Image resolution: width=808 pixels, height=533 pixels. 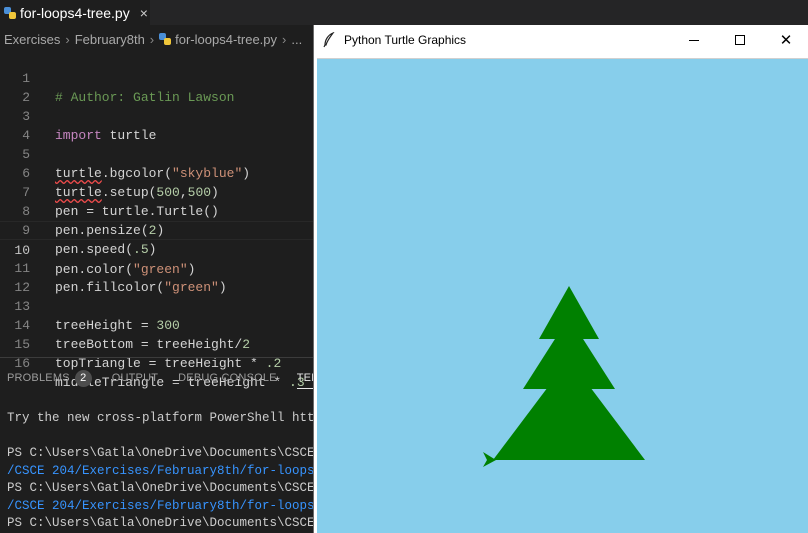 What do you see at coordinates (160, 305) in the screenshot?
I see `code-line: 13 treeHeight = 300` at bounding box center [160, 305].